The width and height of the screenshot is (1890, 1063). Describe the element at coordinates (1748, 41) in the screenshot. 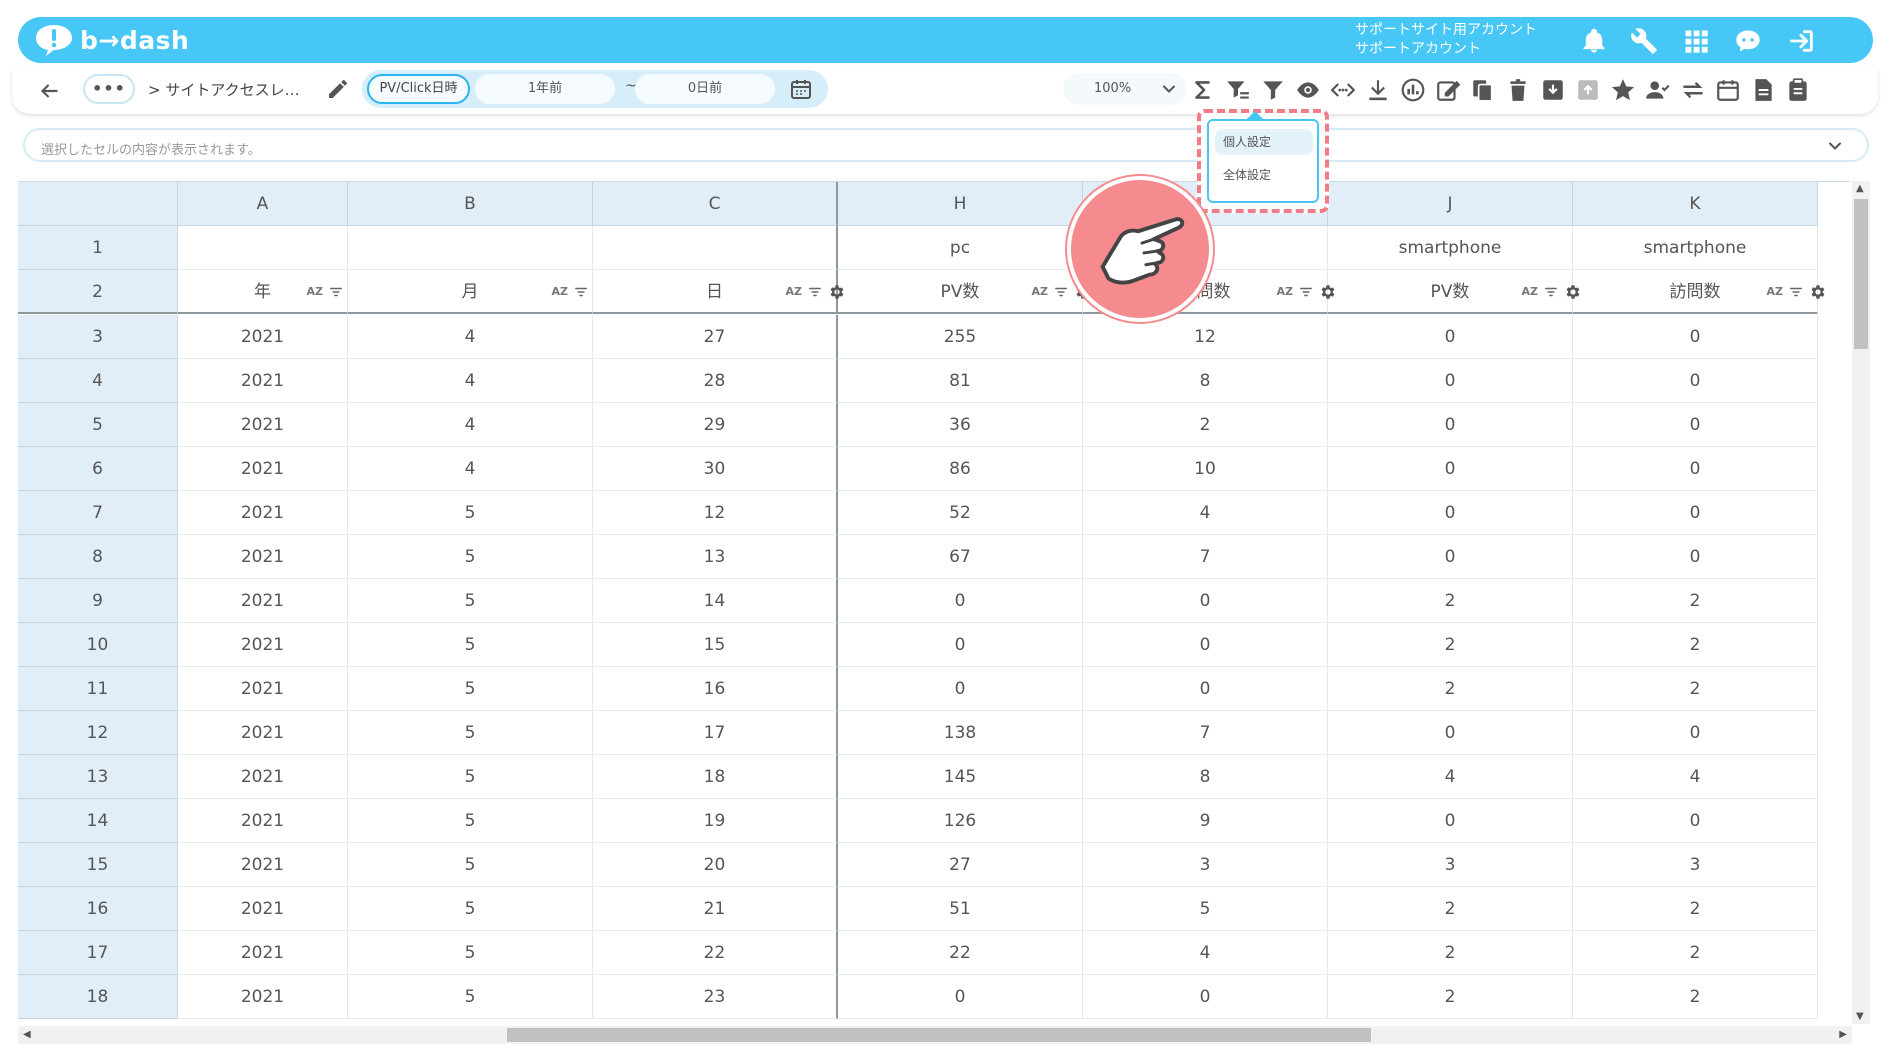

I see `chat-bot-icon` at that location.